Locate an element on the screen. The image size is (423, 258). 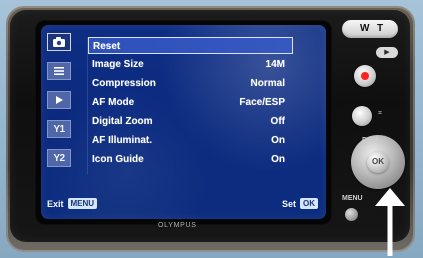
set-hint: Set OK is located at coordinates (300, 203).